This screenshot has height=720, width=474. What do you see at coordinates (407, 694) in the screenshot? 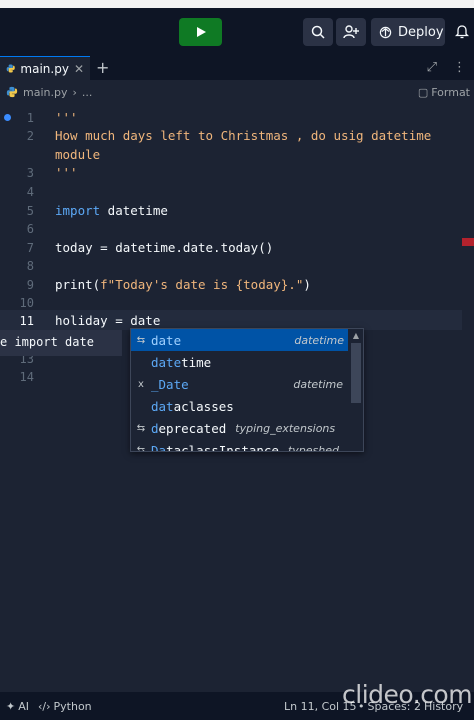
I see `watermark: clideo.com` at bounding box center [407, 694].